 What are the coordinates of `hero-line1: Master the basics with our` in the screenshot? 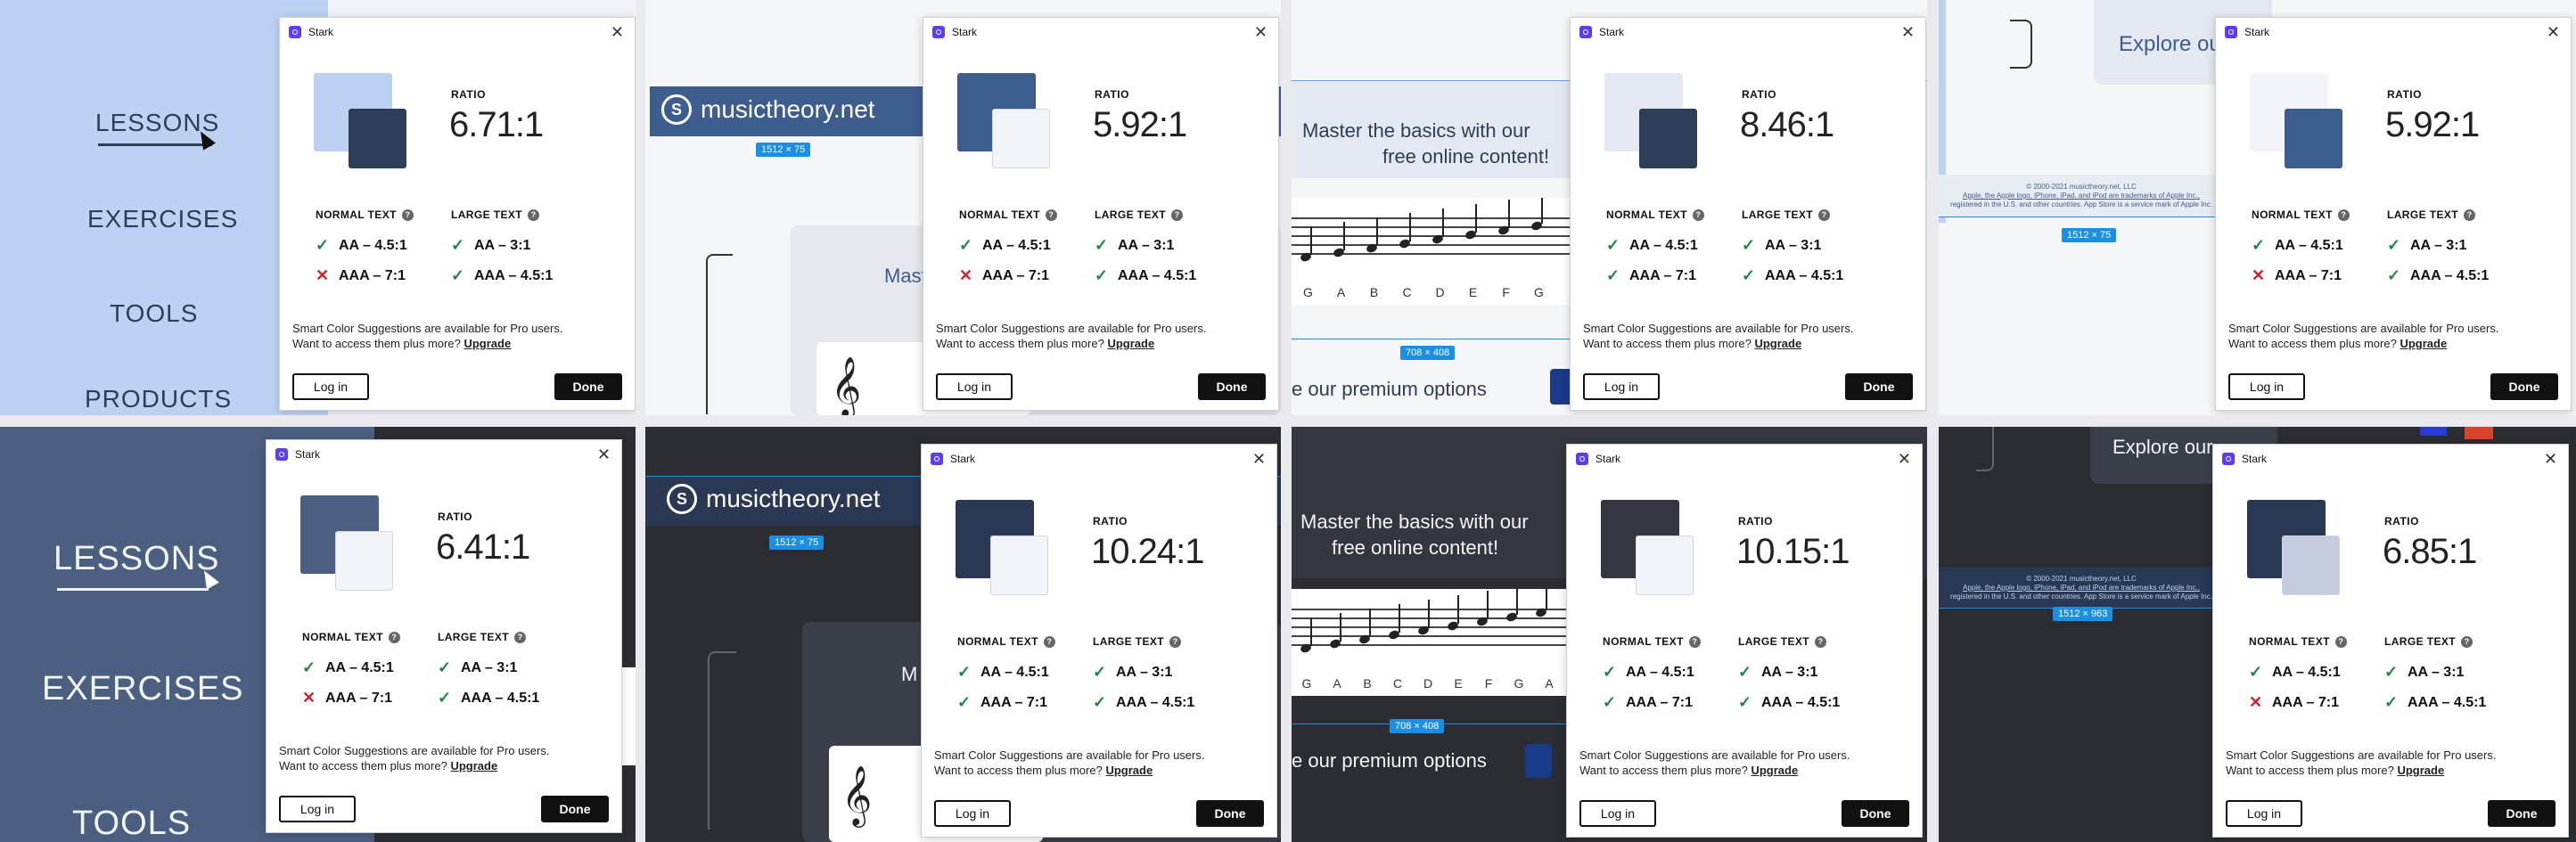 It's located at (1414, 522).